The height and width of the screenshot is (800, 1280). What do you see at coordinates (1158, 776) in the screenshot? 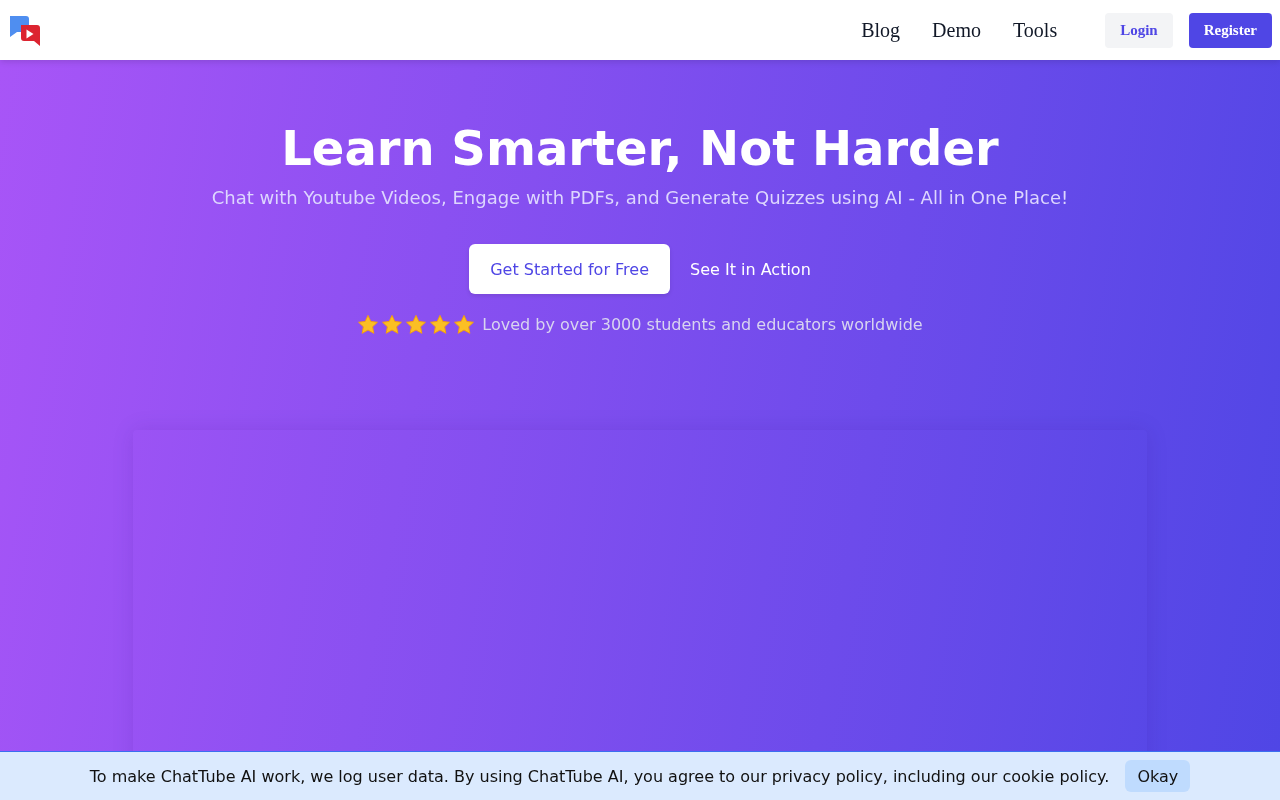
I see `okay-button: Okay` at bounding box center [1158, 776].